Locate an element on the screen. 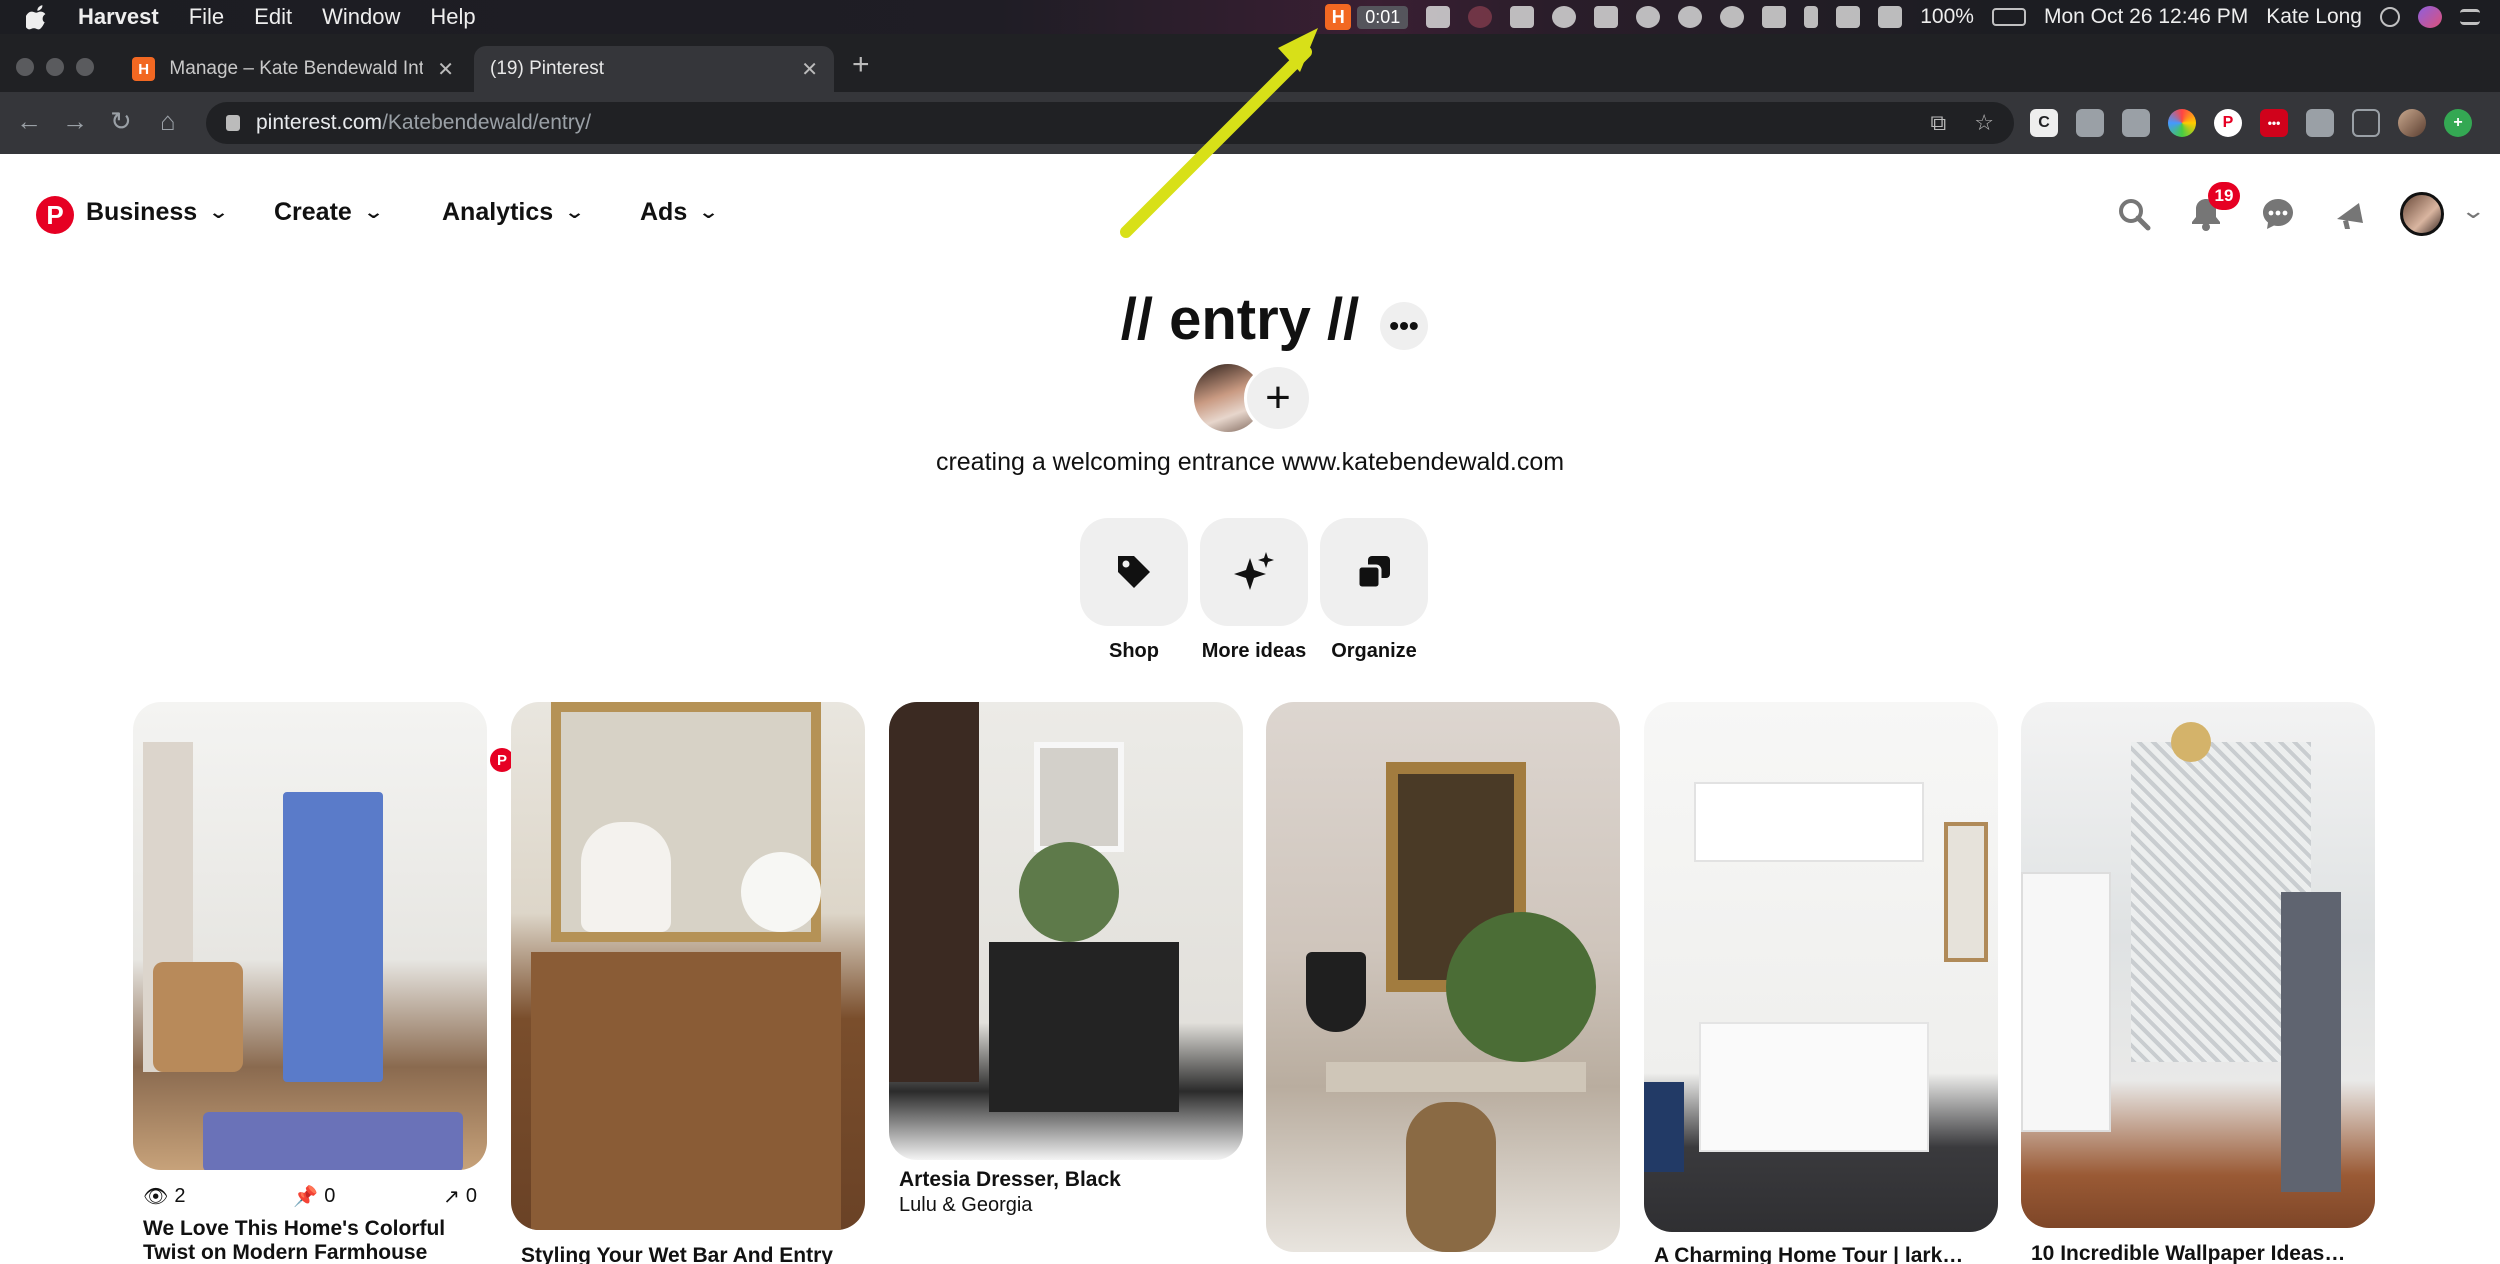 The height and width of the screenshot is (1264, 2500). menu-window: Window is located at coordinates (361, 17).